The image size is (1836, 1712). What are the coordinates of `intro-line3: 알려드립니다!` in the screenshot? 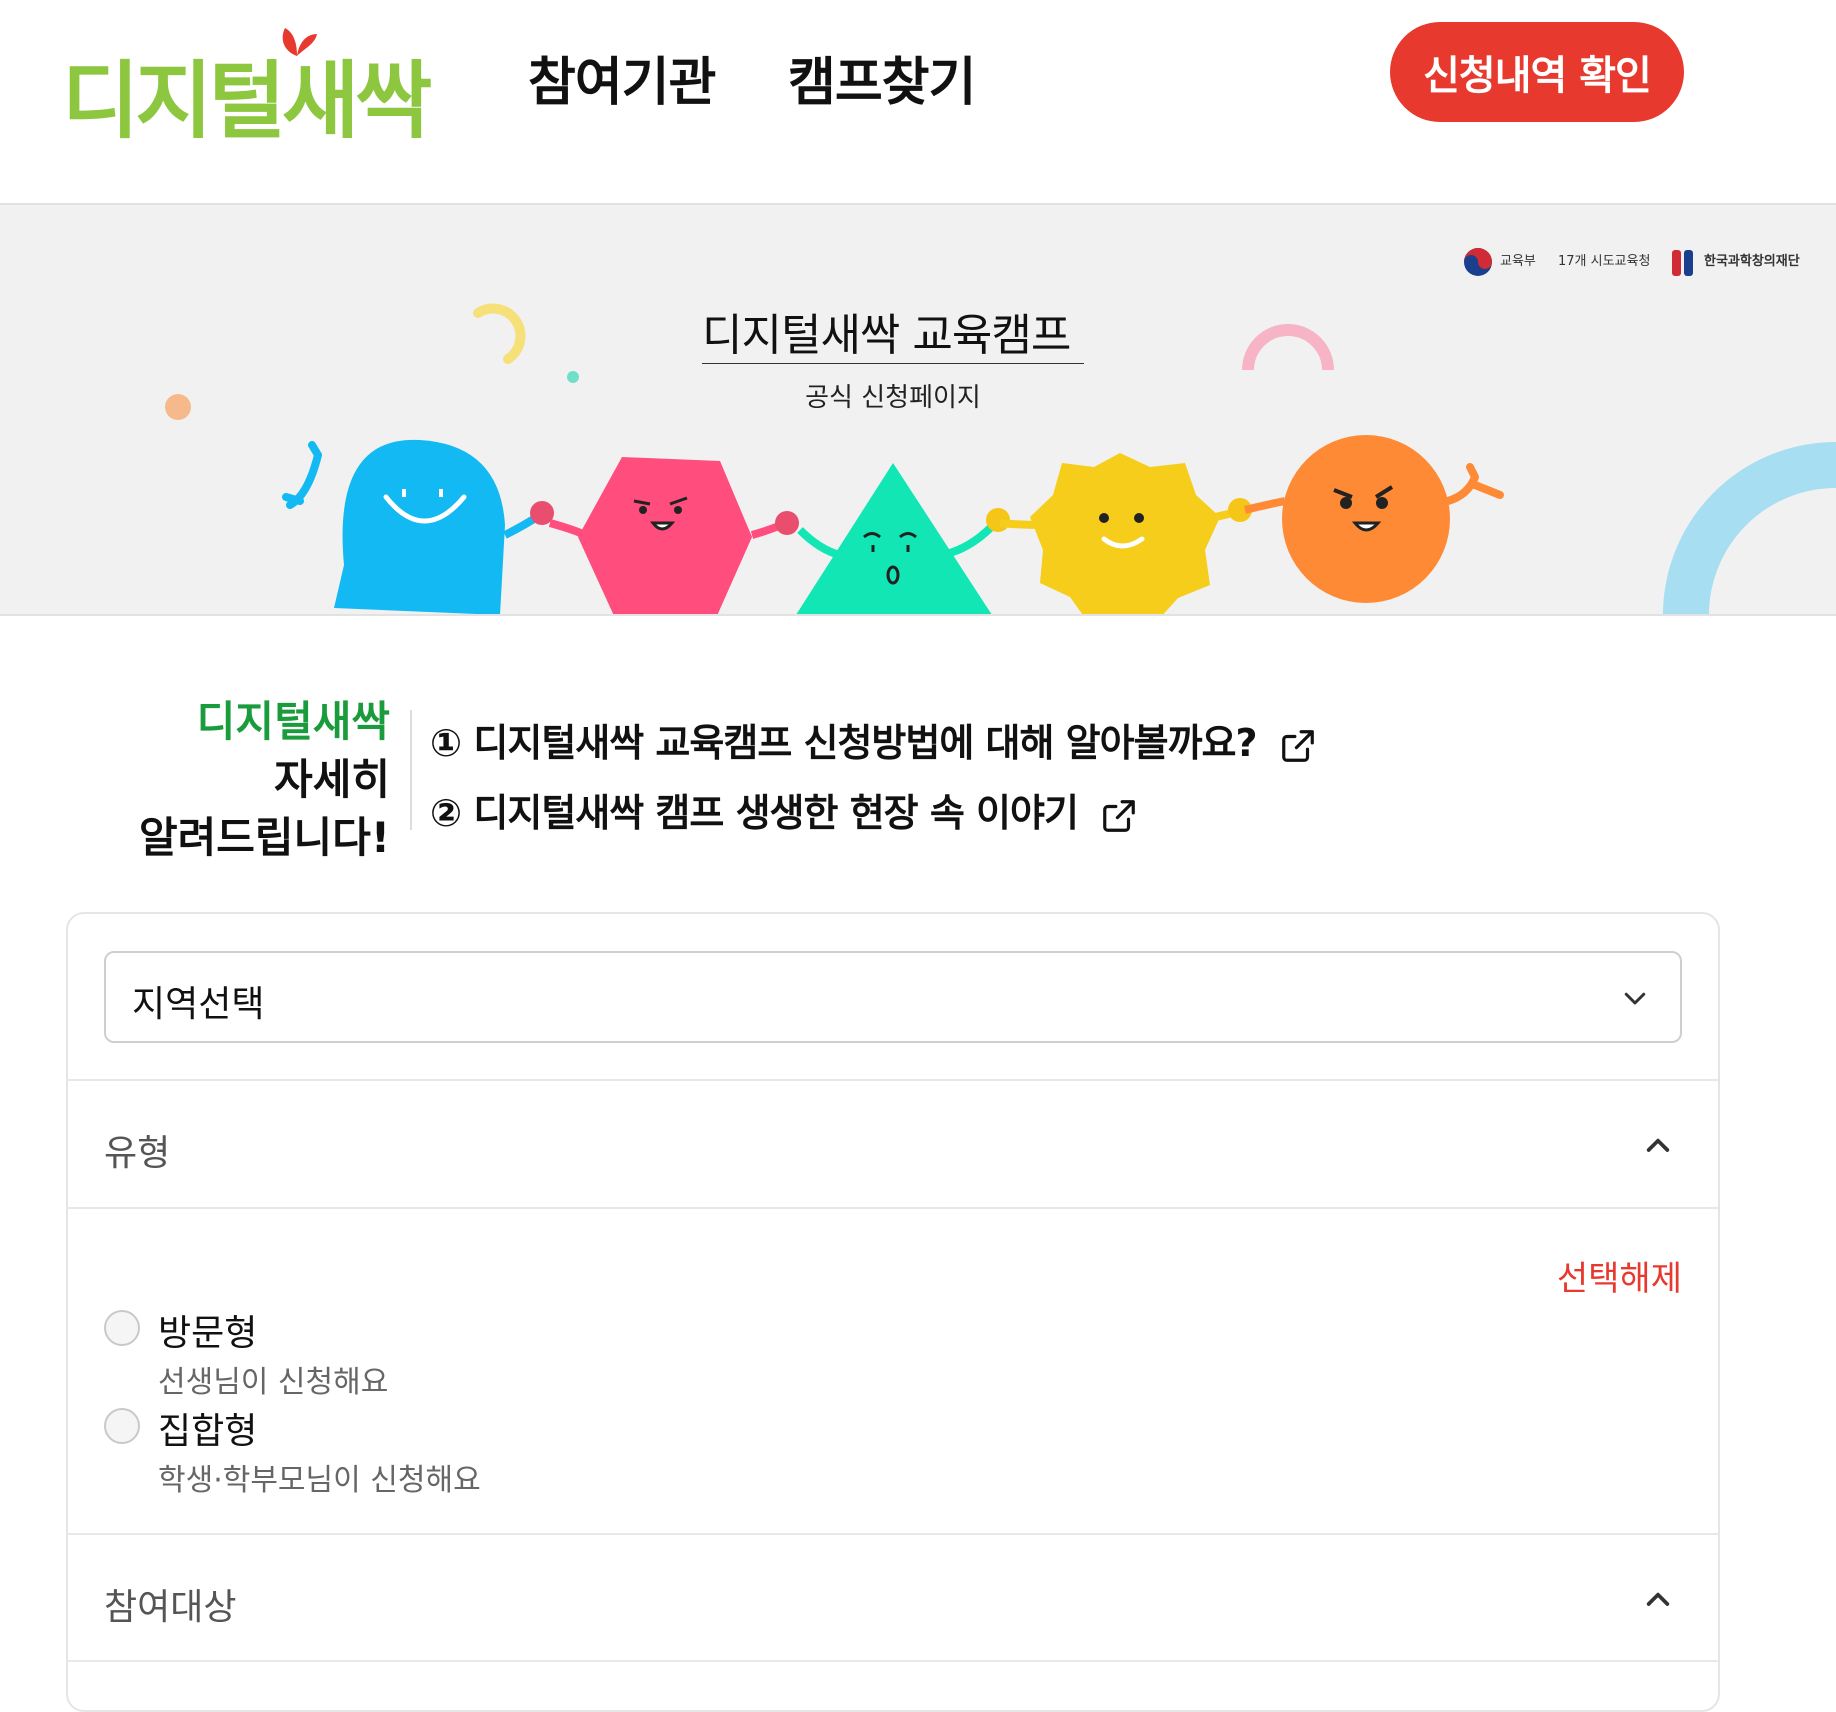 It's located at (264, 837).